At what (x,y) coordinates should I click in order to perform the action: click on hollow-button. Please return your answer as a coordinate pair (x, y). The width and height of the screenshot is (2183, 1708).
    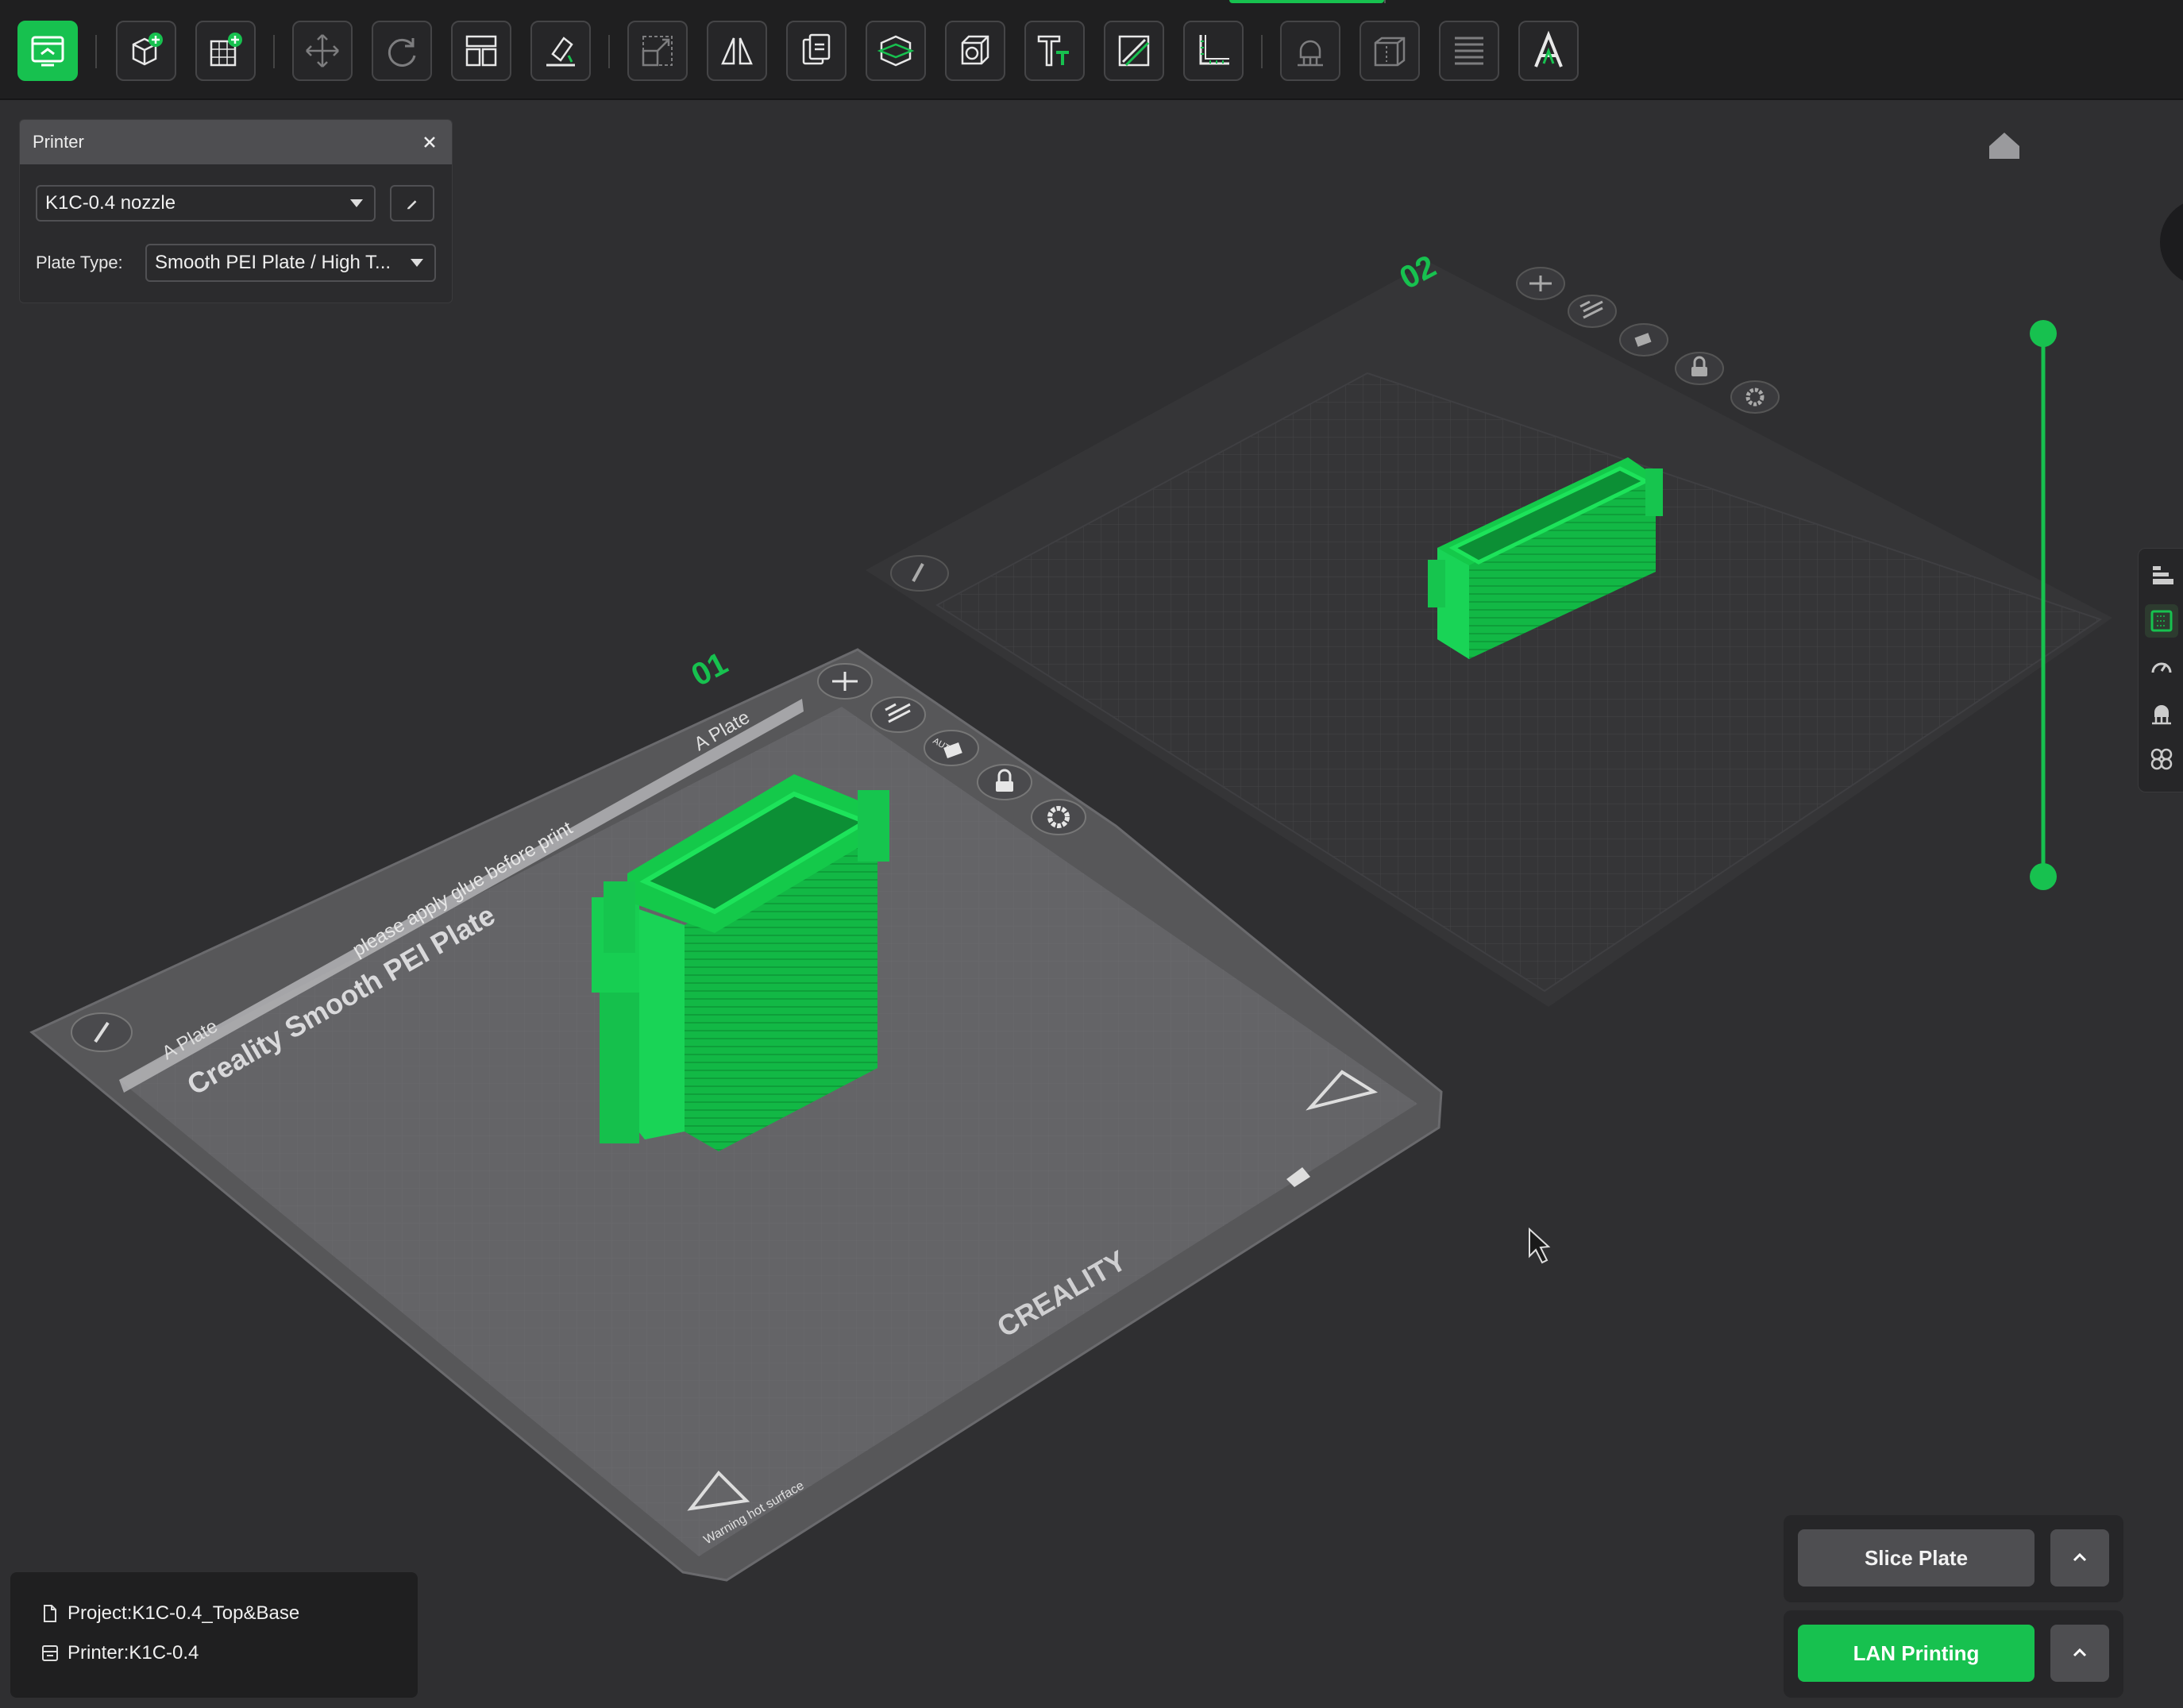
    Looking at the image, I should click on (975, 51).